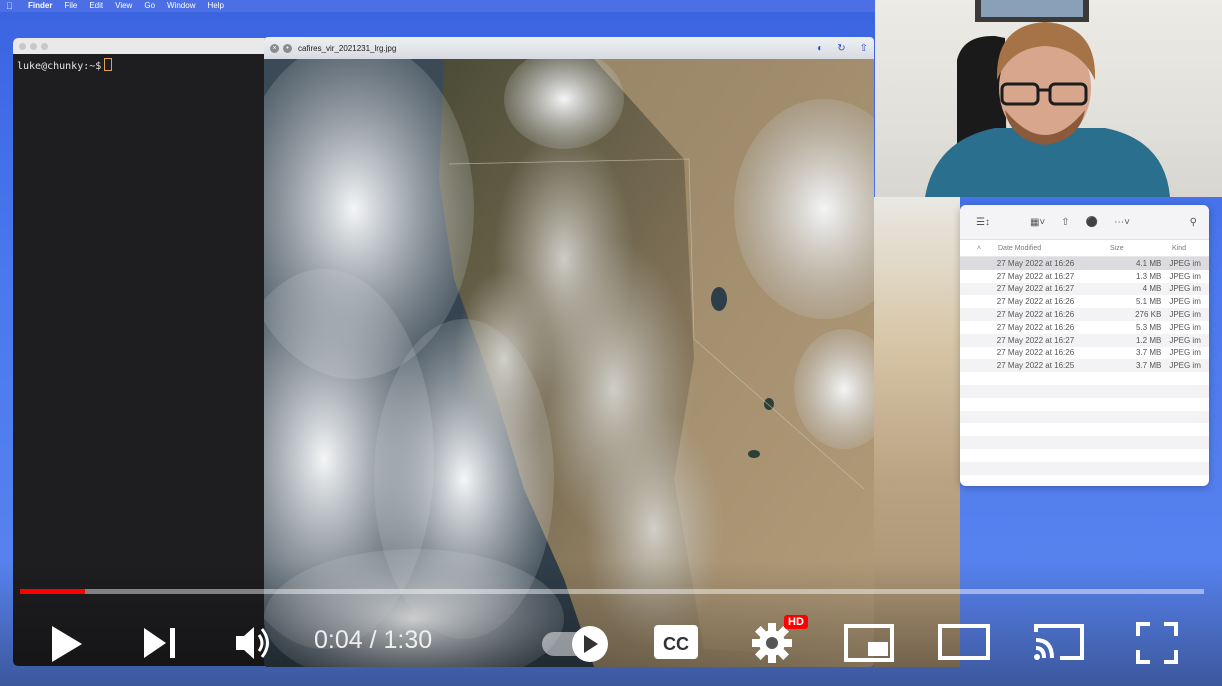 The image size is (1222, 686). What do you see at coordinates (143, 65) in the screenshot?
I see `terminal-line: luke@chunky:~$` at bounding box center [143, 65].